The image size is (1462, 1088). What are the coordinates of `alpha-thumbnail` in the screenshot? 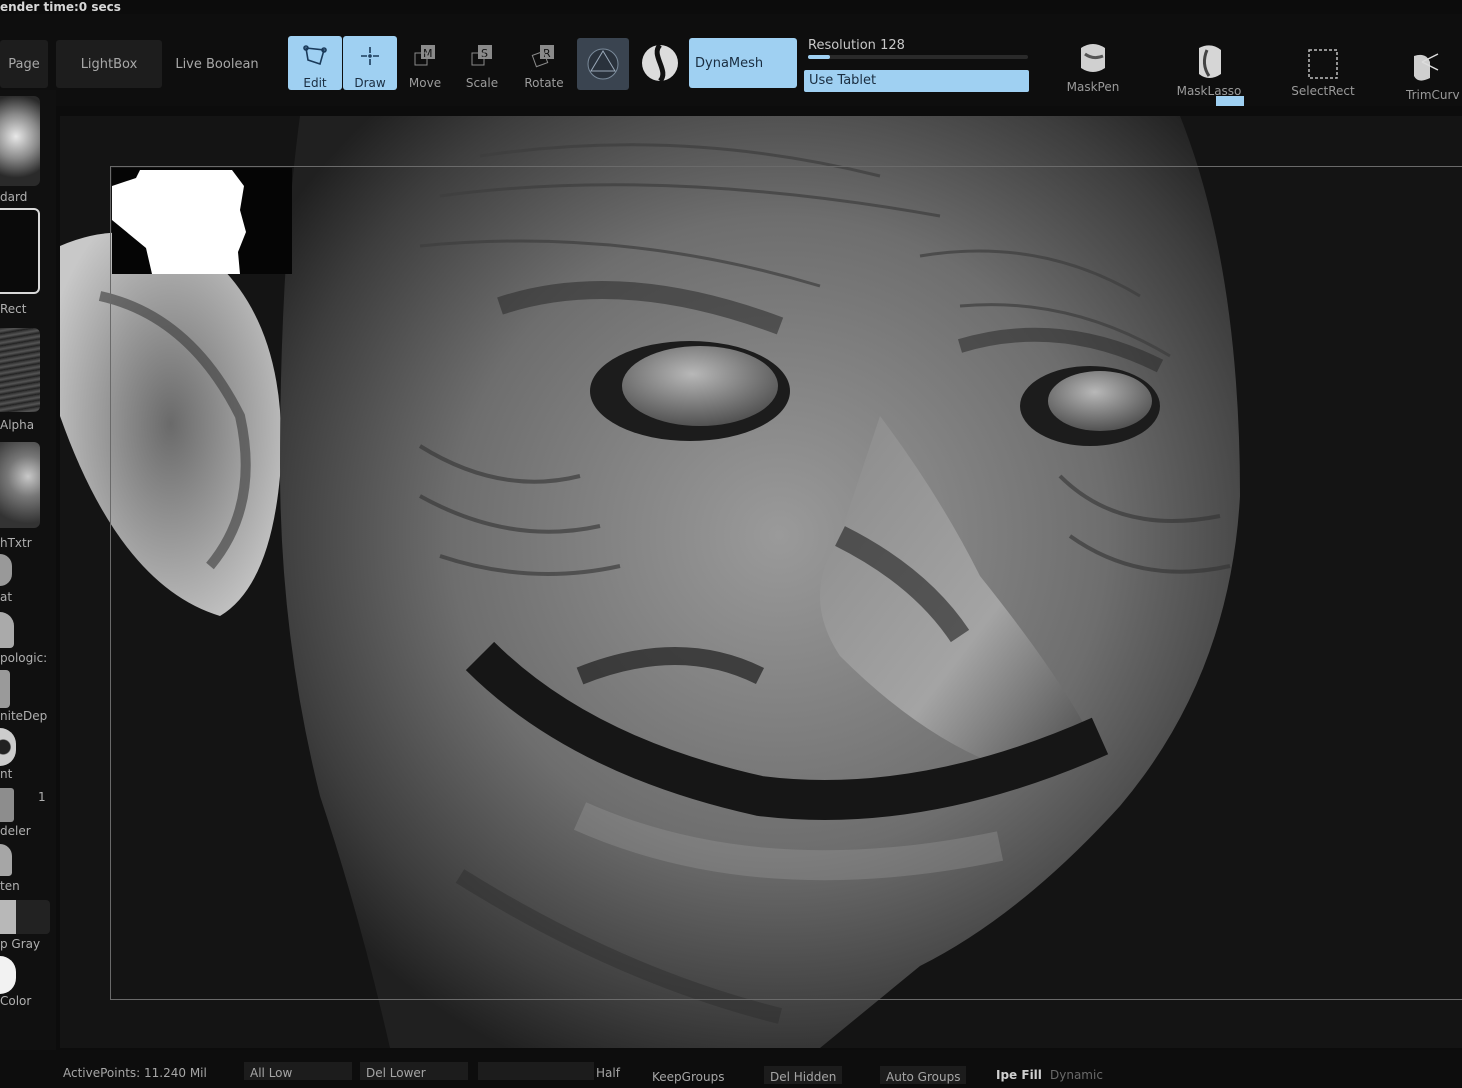 It's located at (20, 370).